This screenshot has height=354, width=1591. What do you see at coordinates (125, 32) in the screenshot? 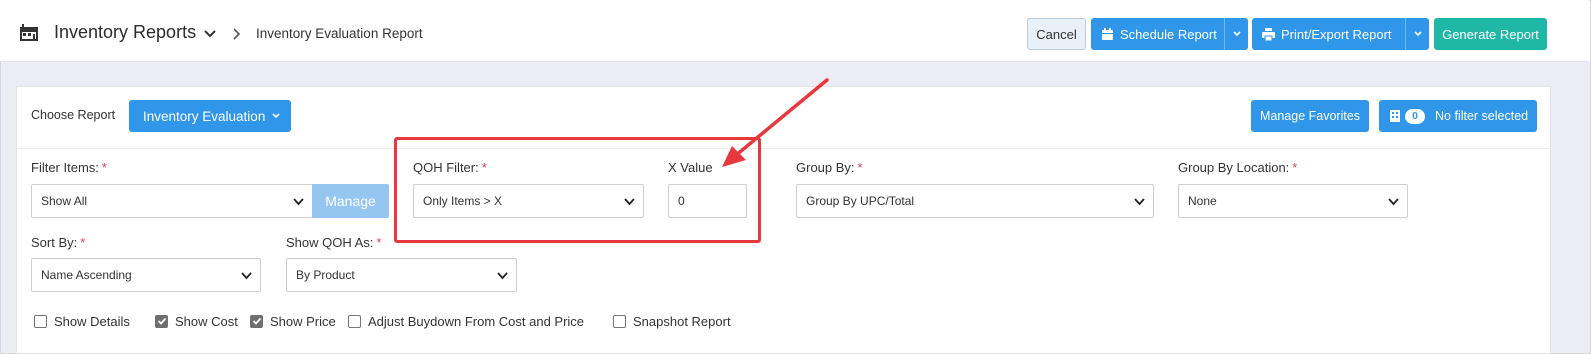
I see `page-title: Inventory Reports` at bounding box center [125, 32].